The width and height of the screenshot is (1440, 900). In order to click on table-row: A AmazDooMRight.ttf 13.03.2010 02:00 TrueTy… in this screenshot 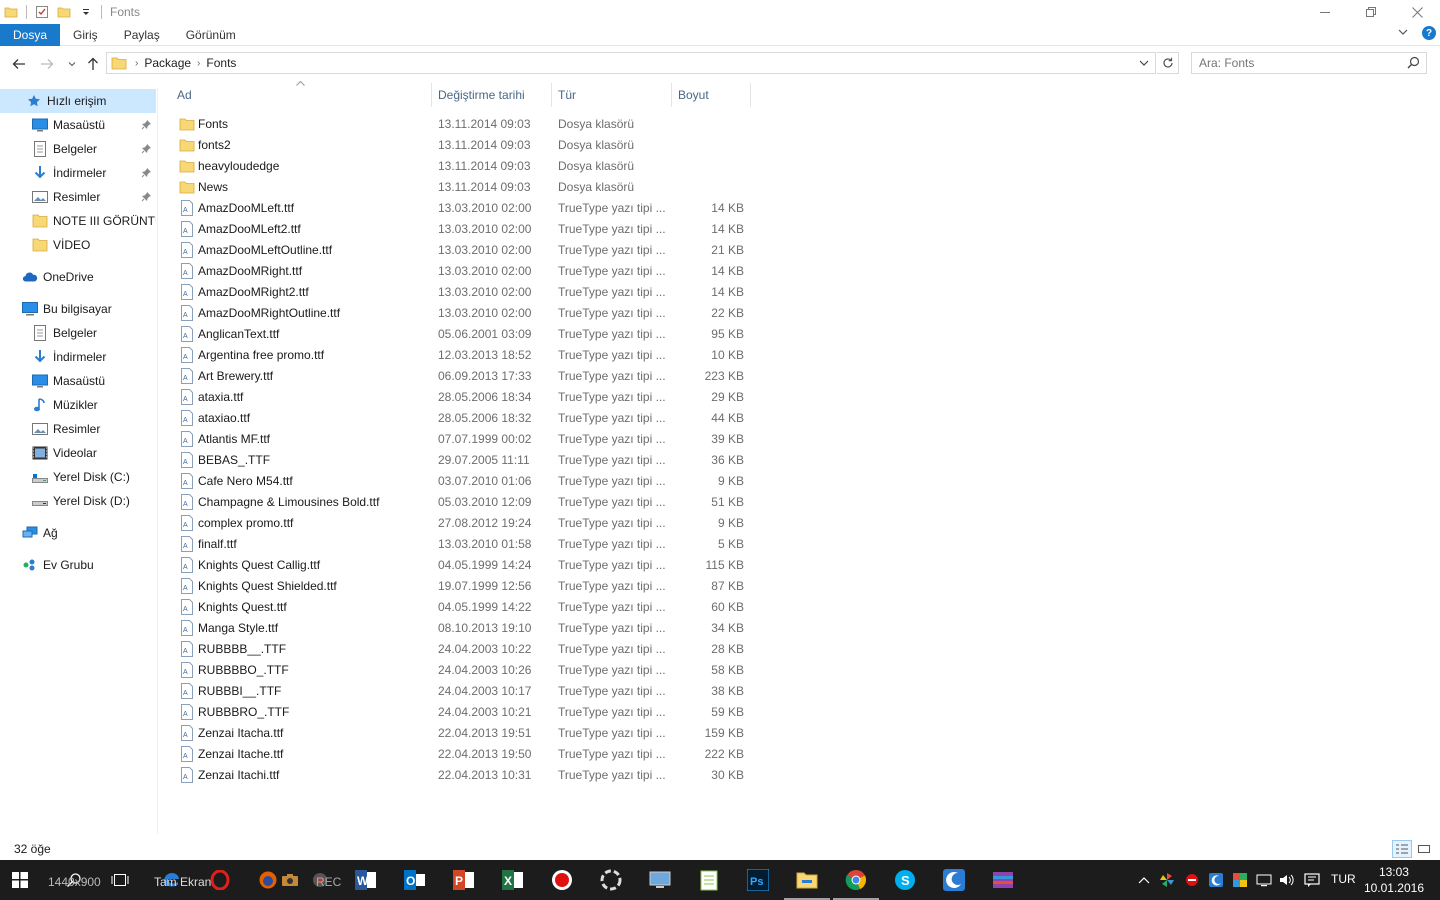, I will do `click(463, 270)`.